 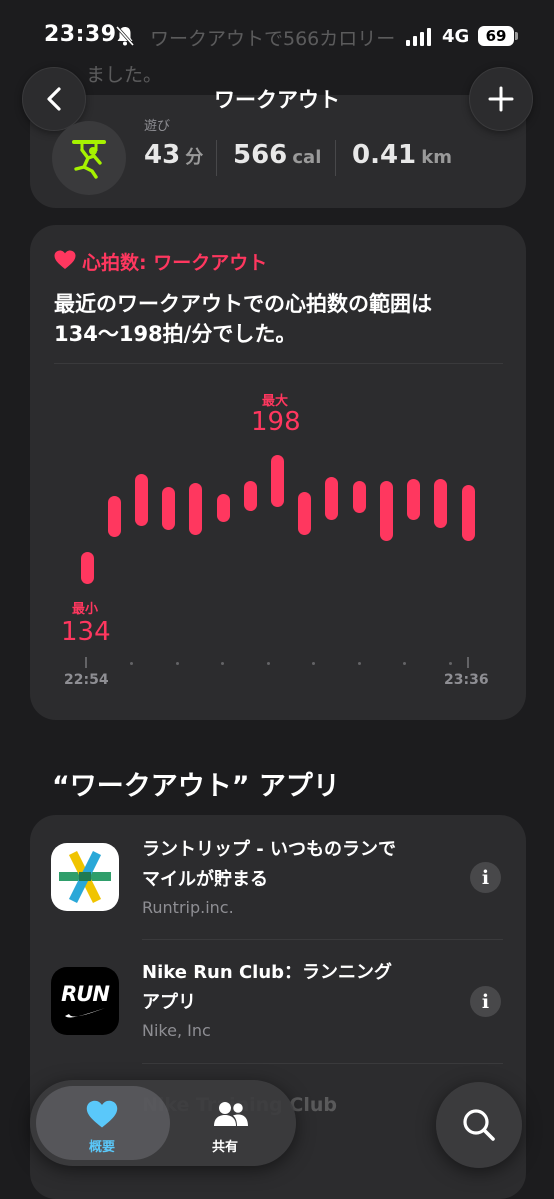 I want to click on behind-notification-line2: ました。, so click(x=124, y=75).